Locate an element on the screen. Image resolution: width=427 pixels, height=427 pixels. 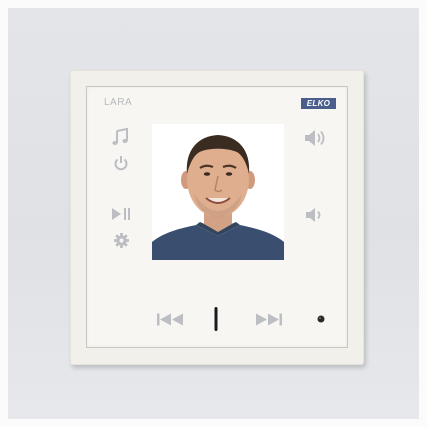
power-icon is located at coordinates (121, 163).